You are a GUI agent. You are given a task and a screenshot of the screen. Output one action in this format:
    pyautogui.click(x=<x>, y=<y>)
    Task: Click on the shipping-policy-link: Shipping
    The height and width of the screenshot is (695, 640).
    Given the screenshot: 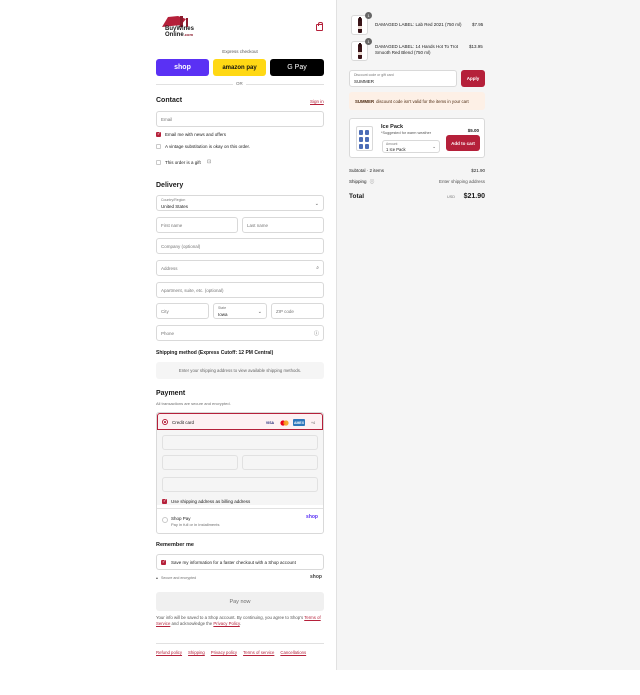 What is the action you would take?
    pyautogui.click(x=196, y=652)
    